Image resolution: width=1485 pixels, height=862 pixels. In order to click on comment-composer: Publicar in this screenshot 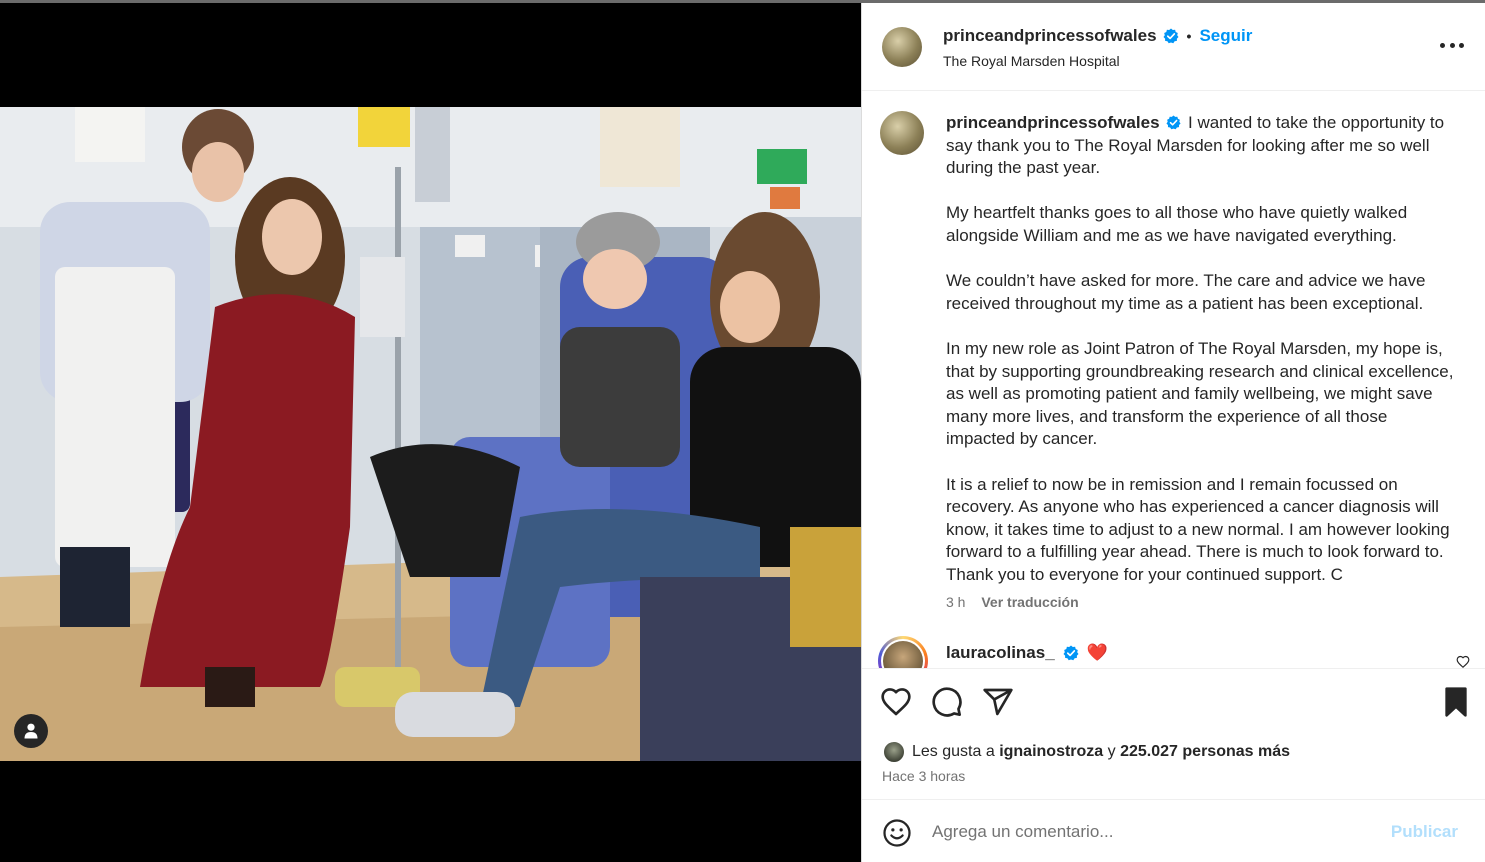, I will do `click(1173, 830)`.